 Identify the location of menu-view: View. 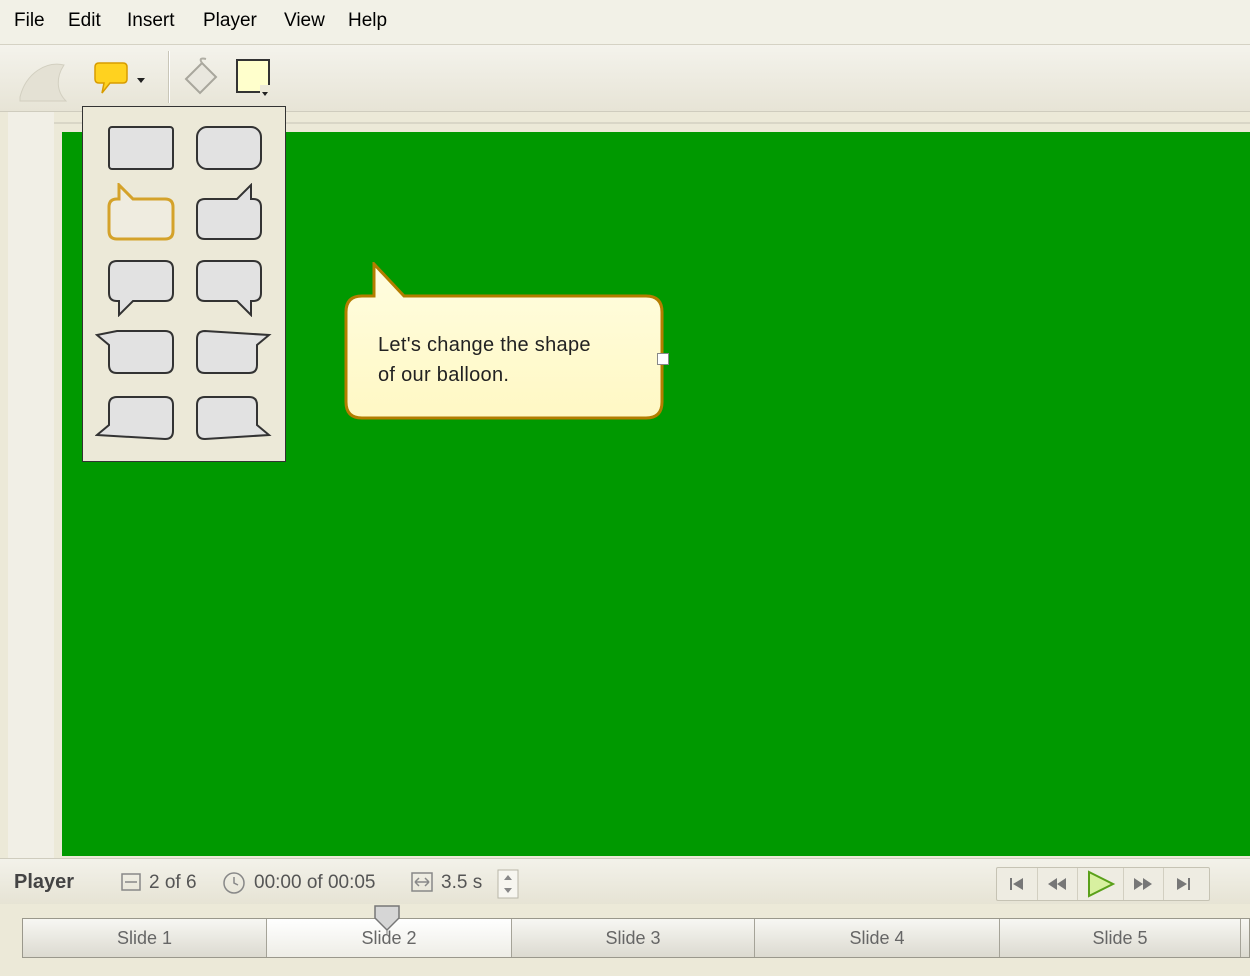
(304, 21).